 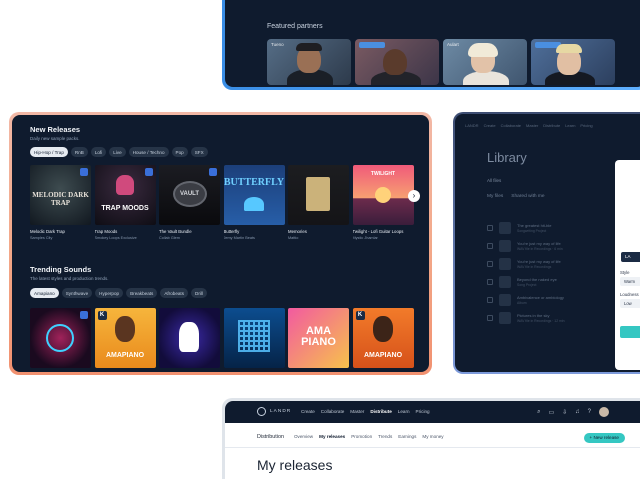 What do you see at coordinates (538, 412) in the screenshot?
I see `search-icon: ⌕` at bounding box center [538, 412].